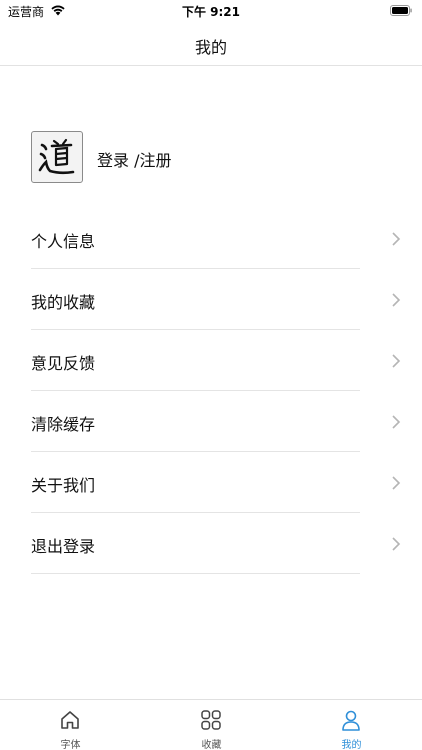 Image resolution: width=422 pixels, height=750 pixels. I want to click on menu-item-personal-info: 个人信息, so click(211, 238).